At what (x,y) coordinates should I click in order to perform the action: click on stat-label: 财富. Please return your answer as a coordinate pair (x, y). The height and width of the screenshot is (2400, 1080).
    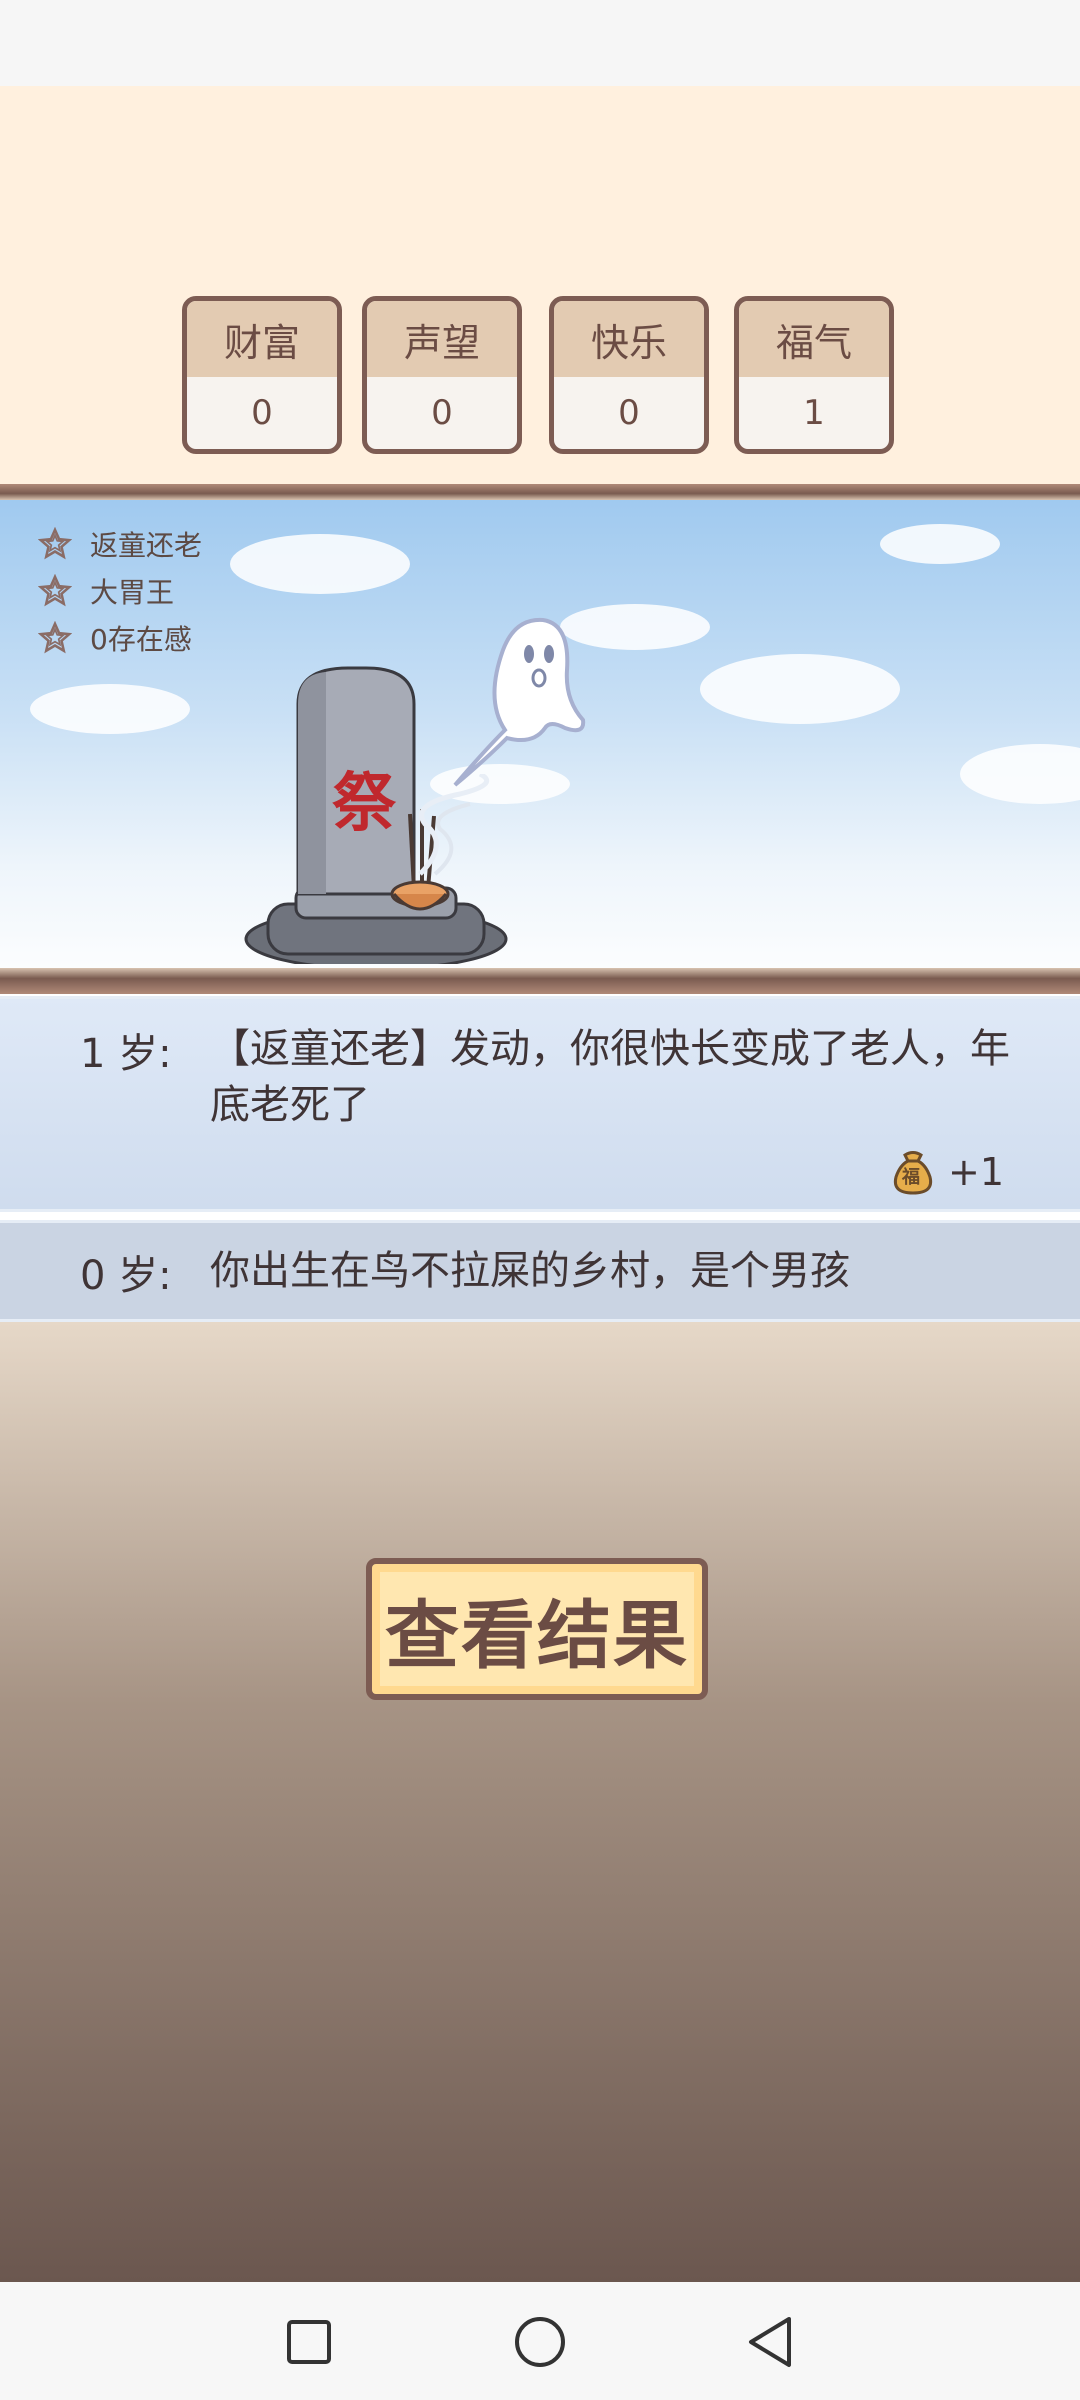
    Looking at the image, I should click on (262, 339).